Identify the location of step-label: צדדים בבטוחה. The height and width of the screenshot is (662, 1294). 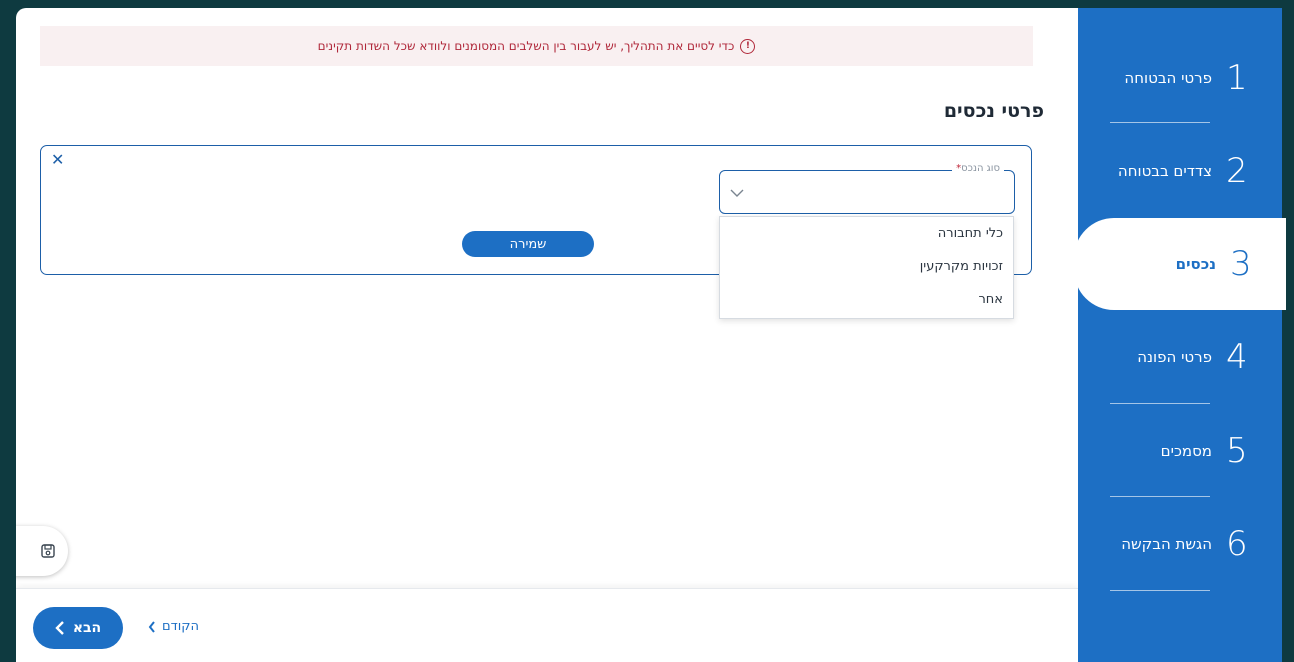
(1164, 171).